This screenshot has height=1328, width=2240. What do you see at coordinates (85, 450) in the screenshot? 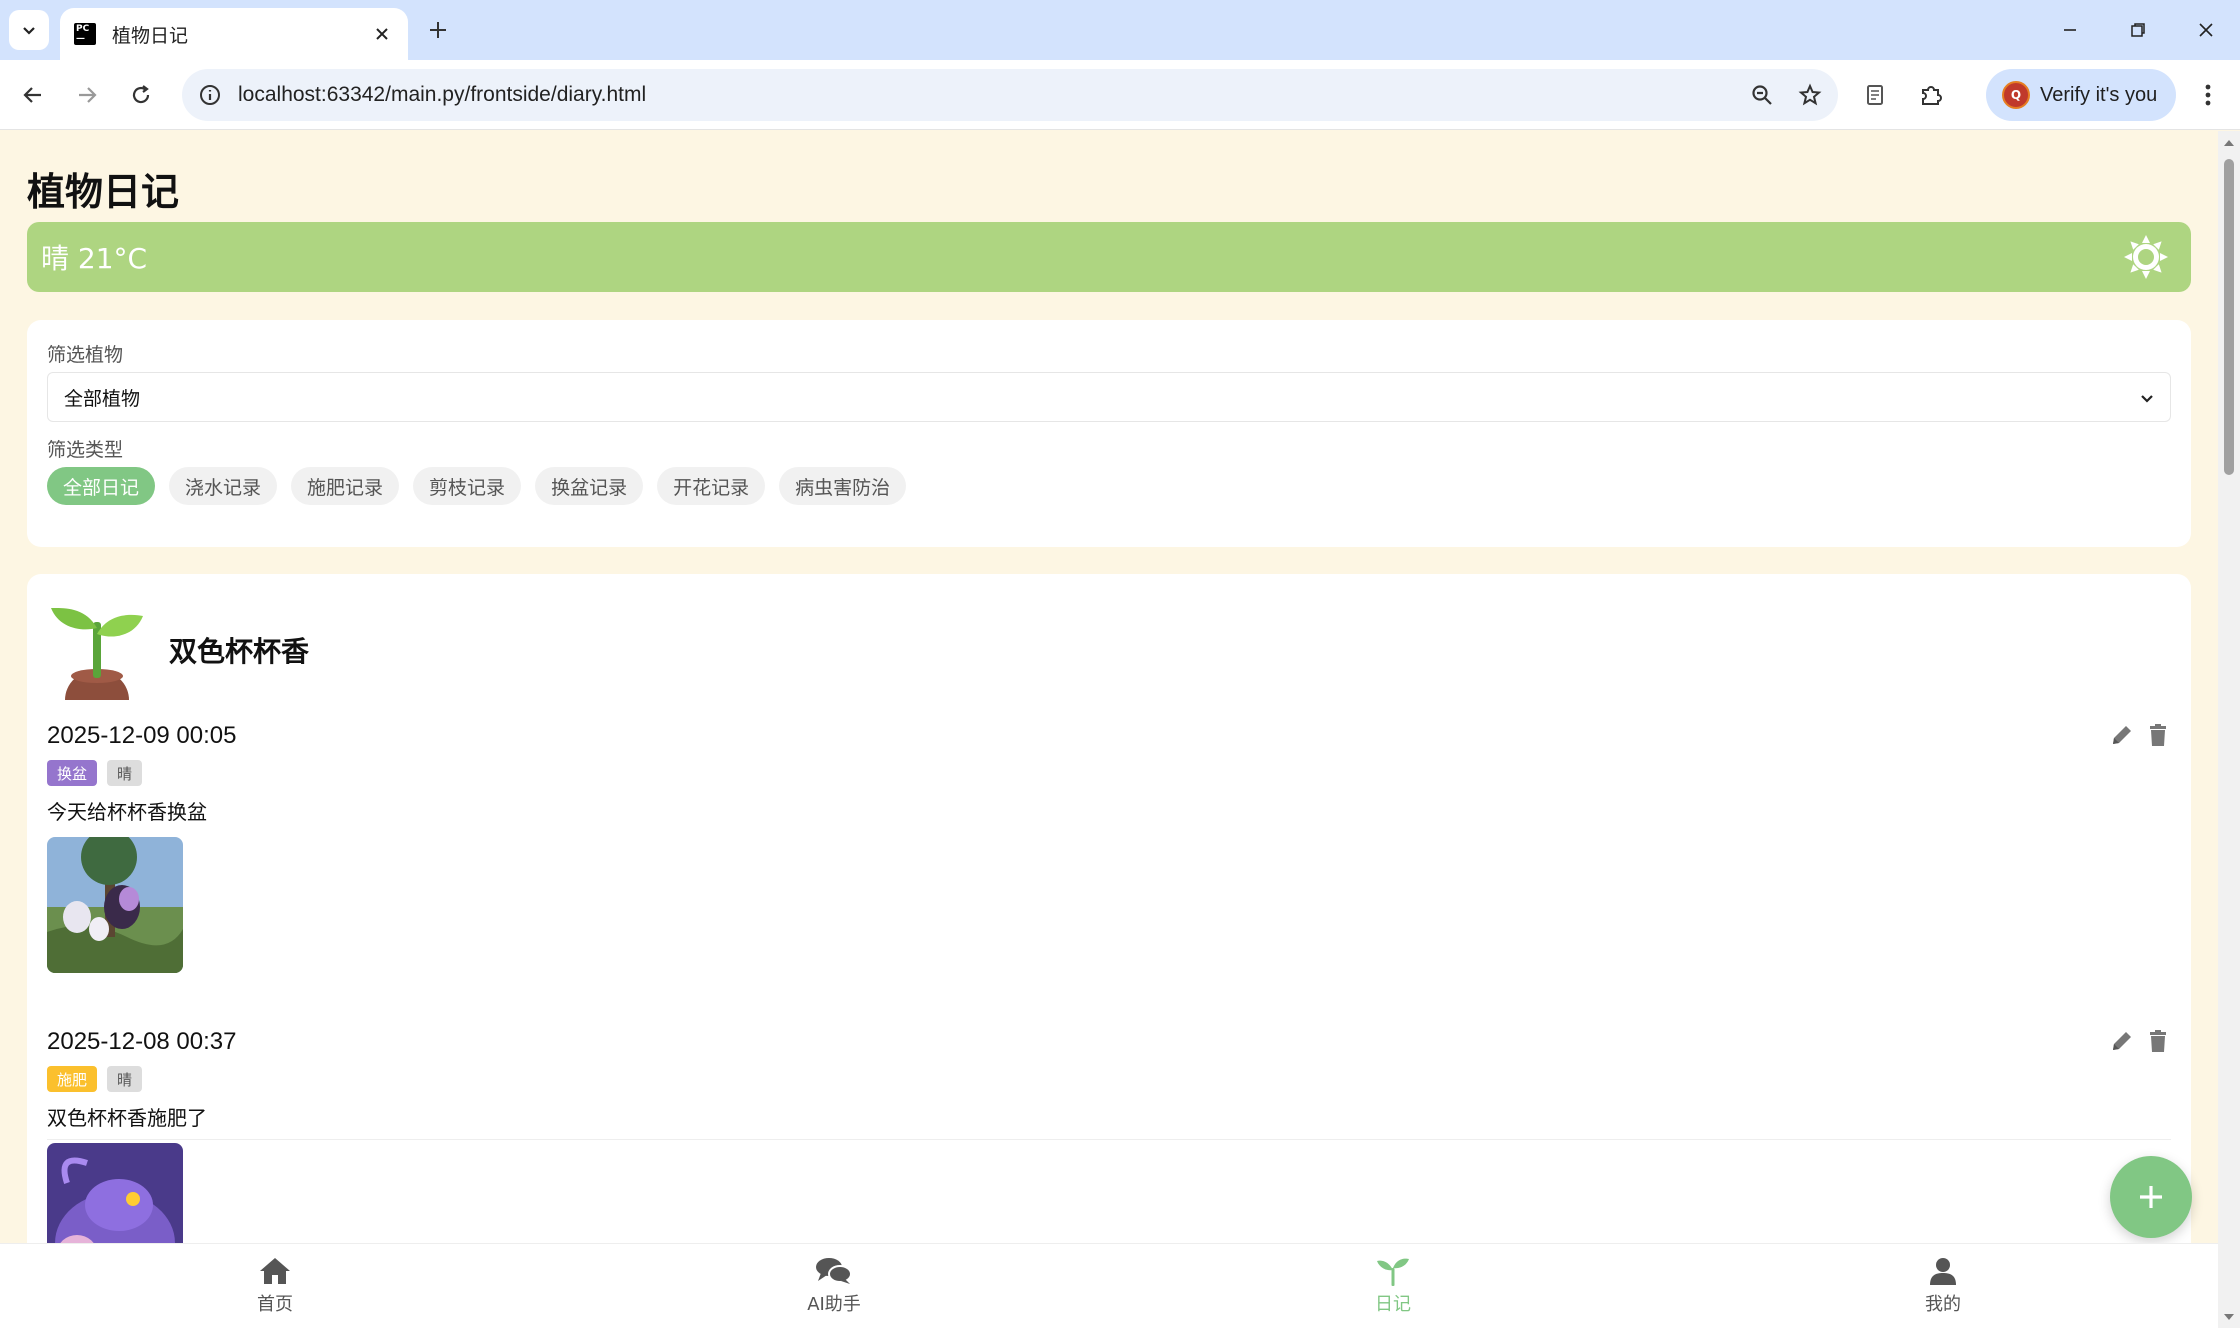
I see `type-filter-label: 筛选类型` at bounding box center [85, 450].